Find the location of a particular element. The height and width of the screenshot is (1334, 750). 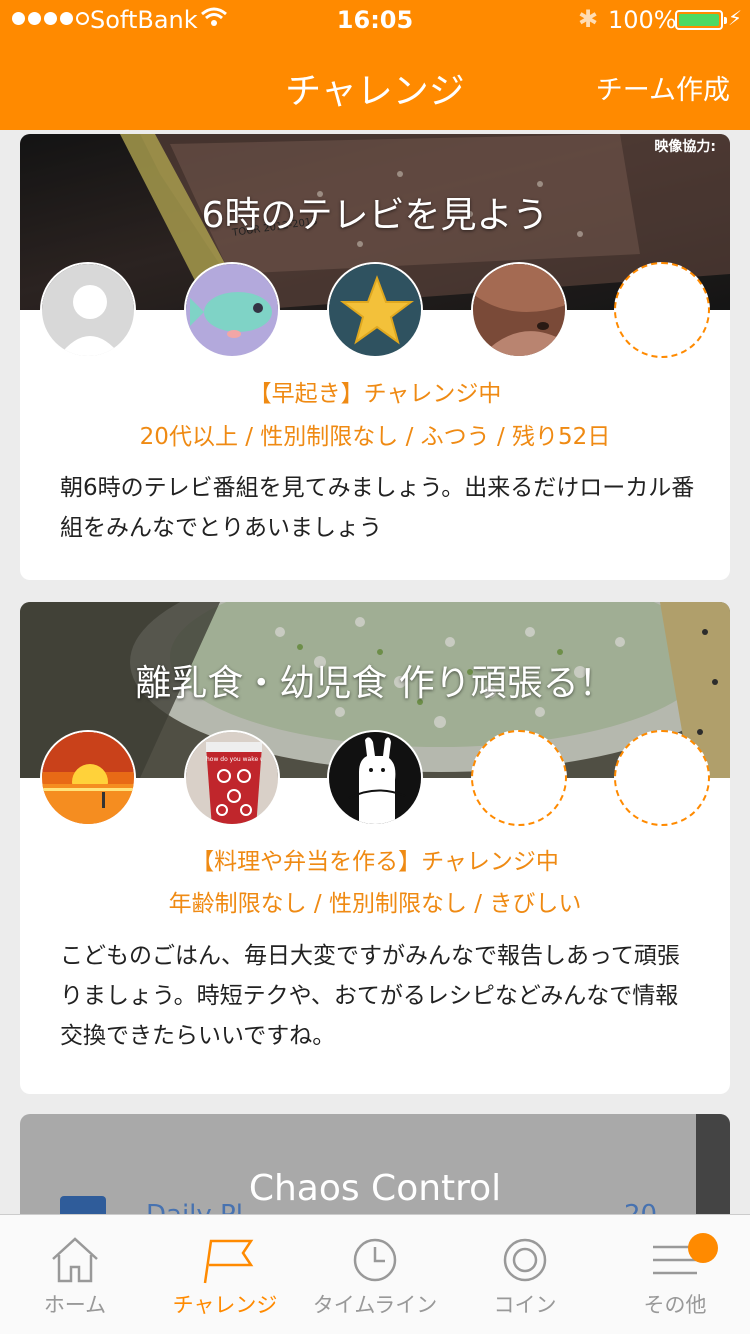

member-avatar: how do you wake up is located at coordinates (232, 778).